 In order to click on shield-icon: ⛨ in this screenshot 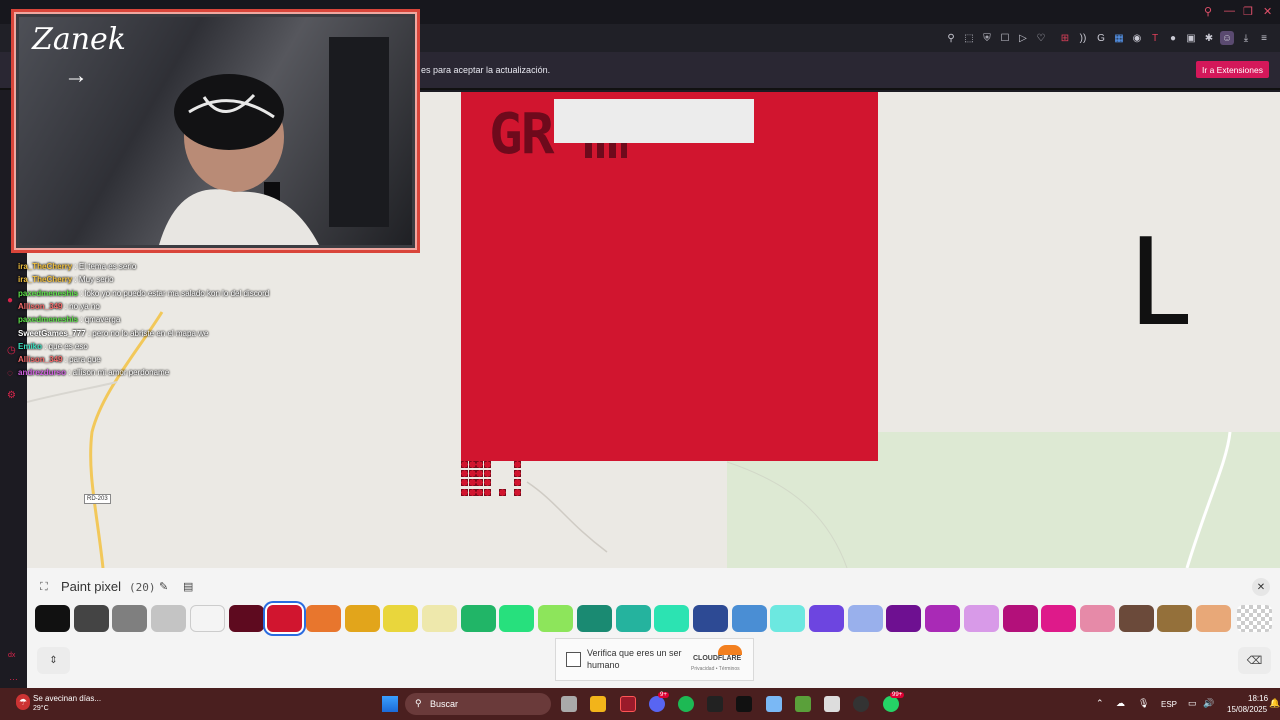, I will do `click(987, 38)`.